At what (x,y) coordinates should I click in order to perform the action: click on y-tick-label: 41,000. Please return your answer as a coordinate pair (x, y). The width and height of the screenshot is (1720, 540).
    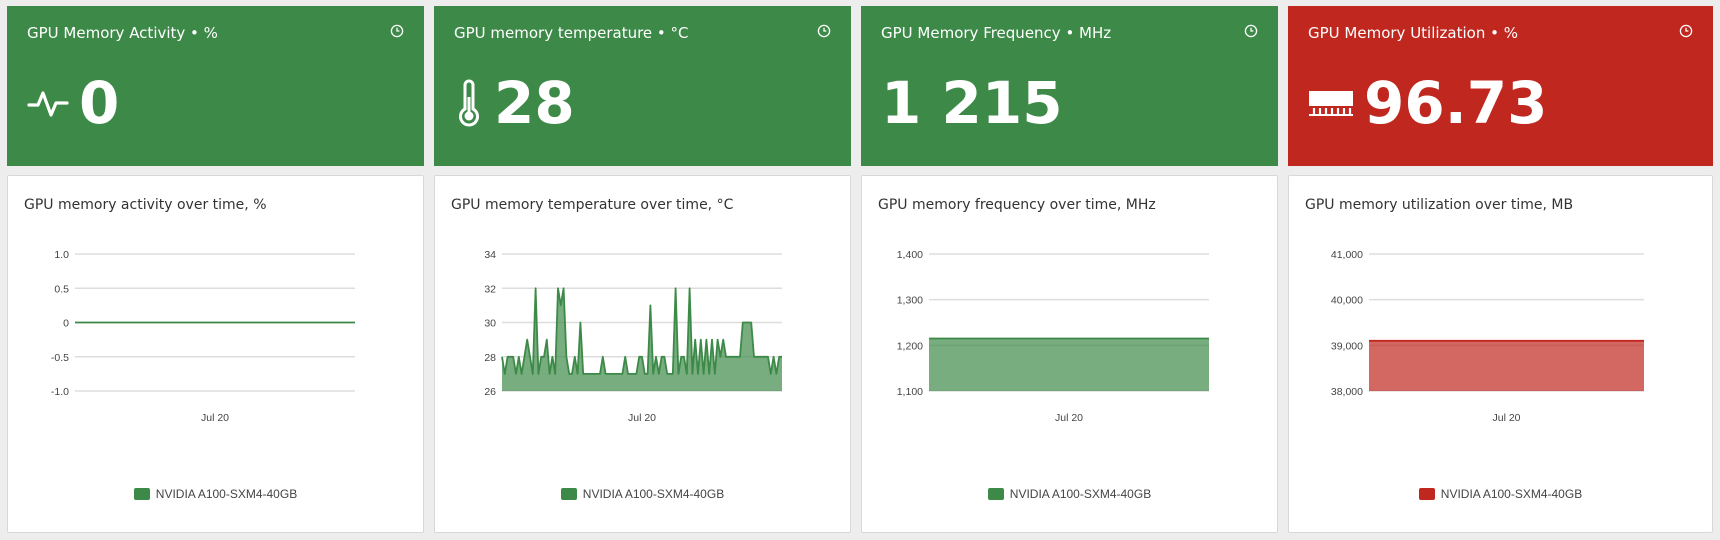
    Looking at the image, I should click on (1347, 255).